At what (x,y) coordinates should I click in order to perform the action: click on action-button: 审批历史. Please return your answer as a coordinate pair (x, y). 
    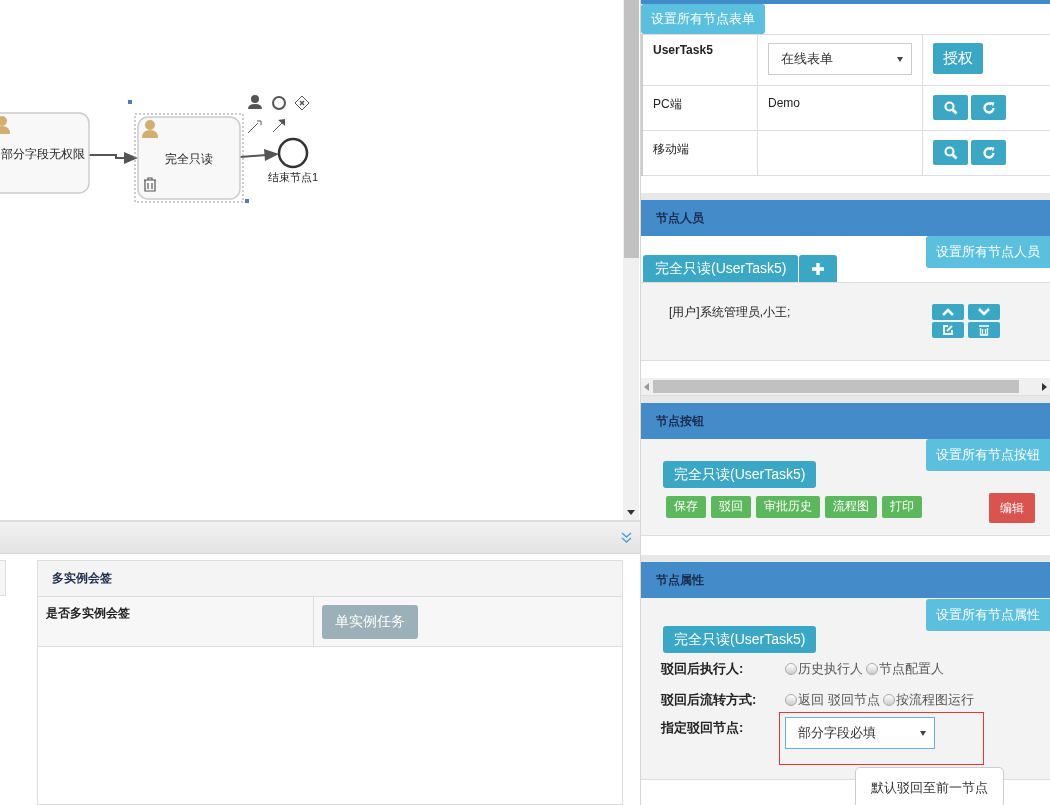
    Looking at the image, I should click on (788, 506).